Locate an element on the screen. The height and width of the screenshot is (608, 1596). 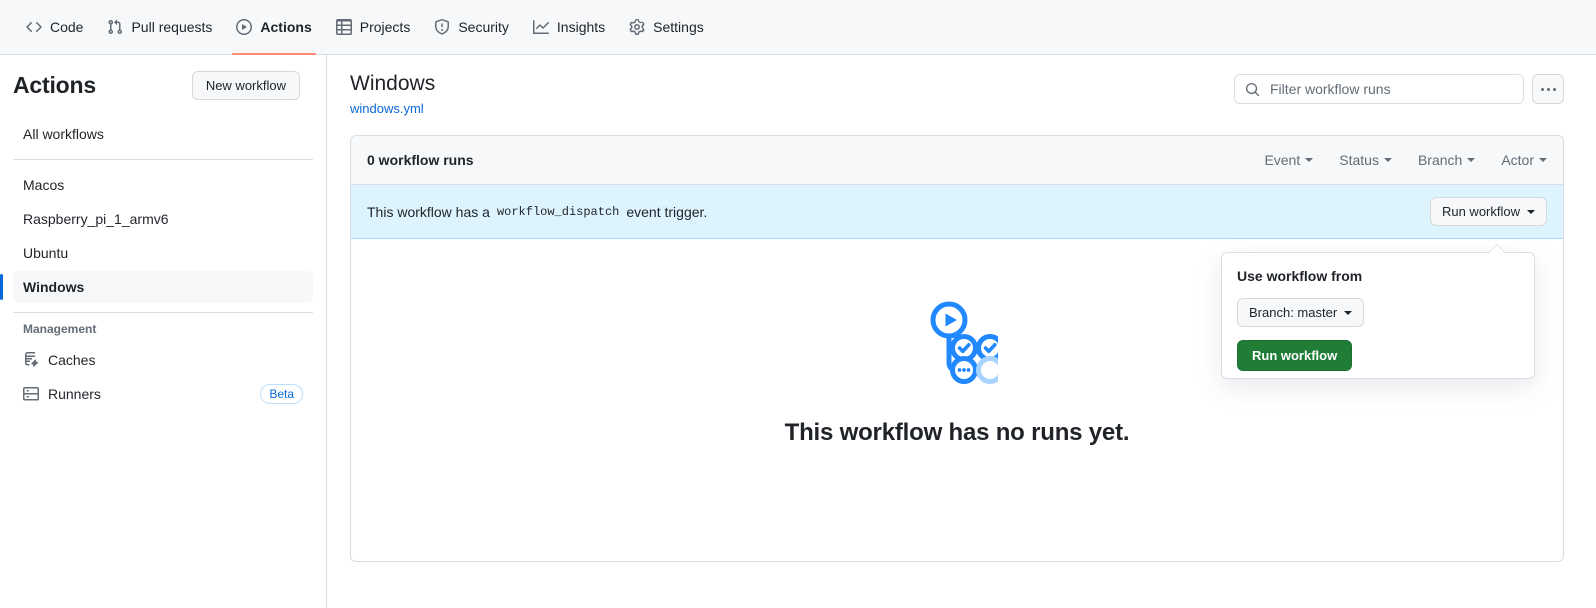
run-workflow-button-label: Run workflow is located at coordinates (1480, 211).